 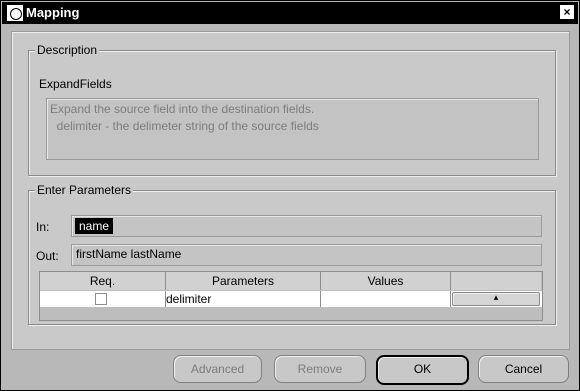 What do you see at coordinates (188, 299) in the screenshot?
I see `parameter-name-cell: delimiter` at bounding box center [188, 299].